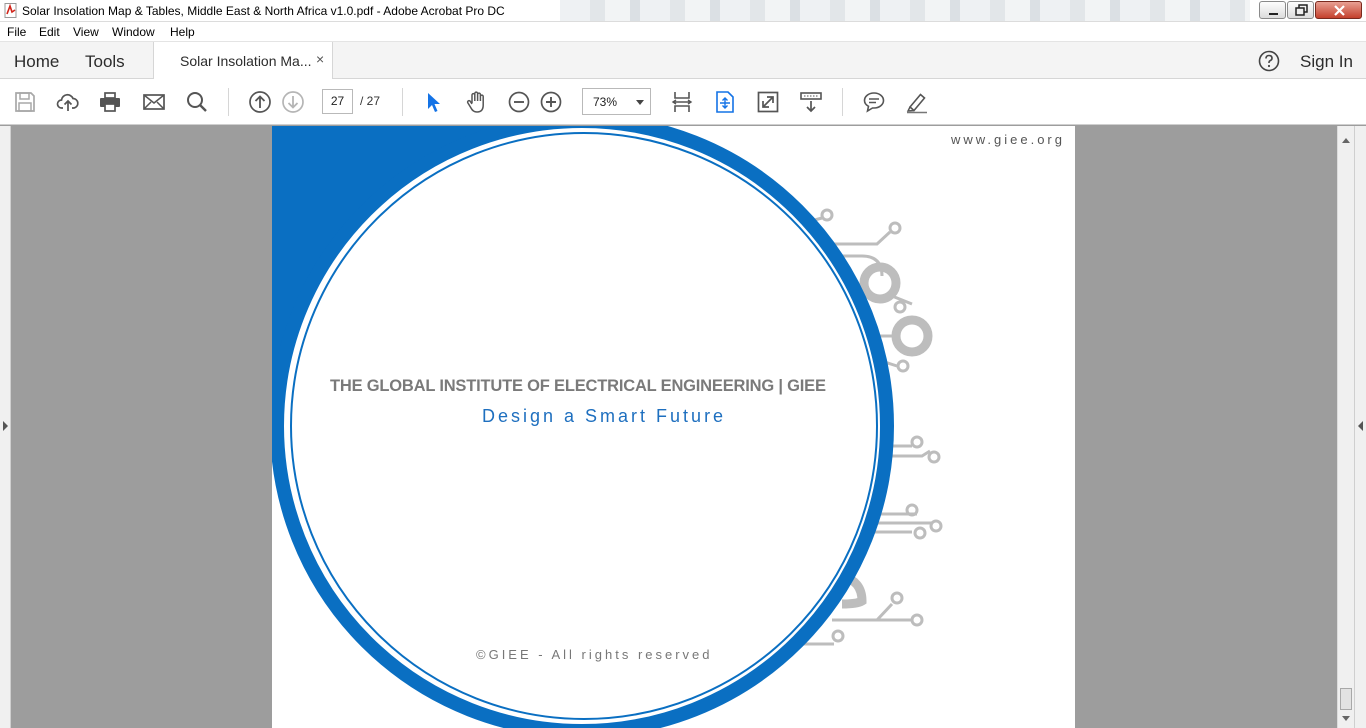 The height and width of the screenshot is (728, 1366). I want to click on search-icon, so click(197, 102).